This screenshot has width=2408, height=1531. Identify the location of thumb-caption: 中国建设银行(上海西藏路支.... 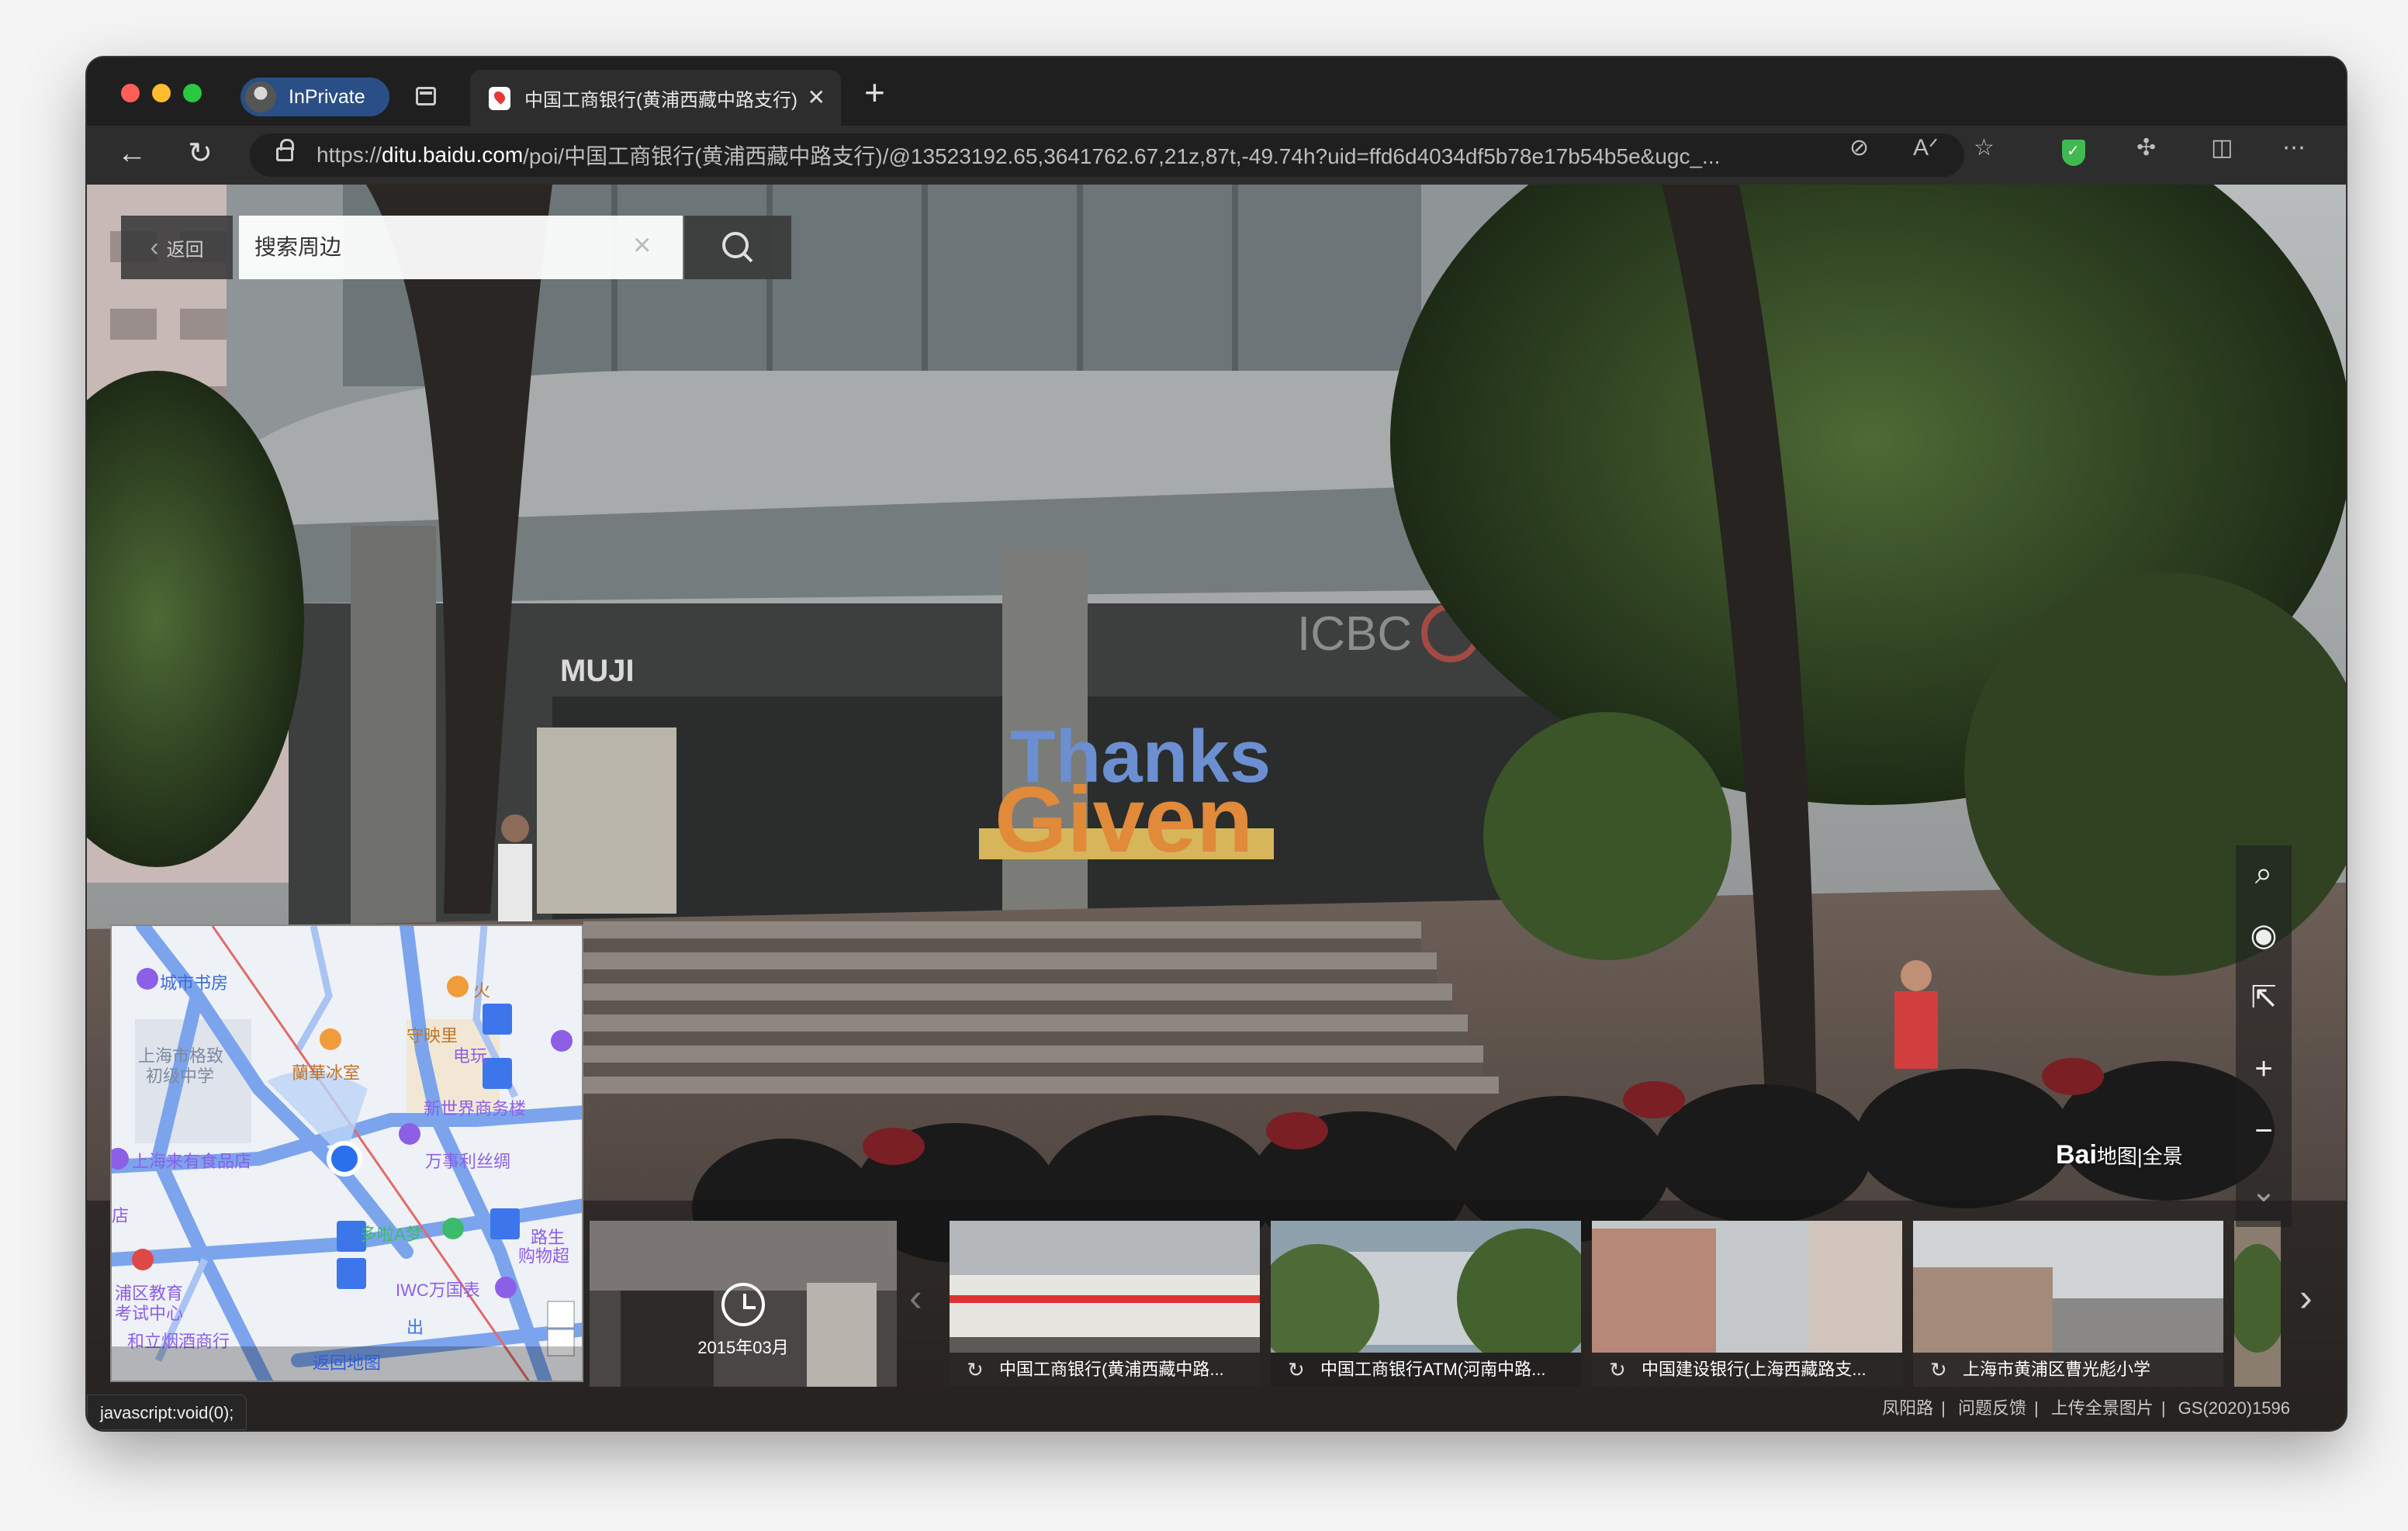
(1747, 1370).